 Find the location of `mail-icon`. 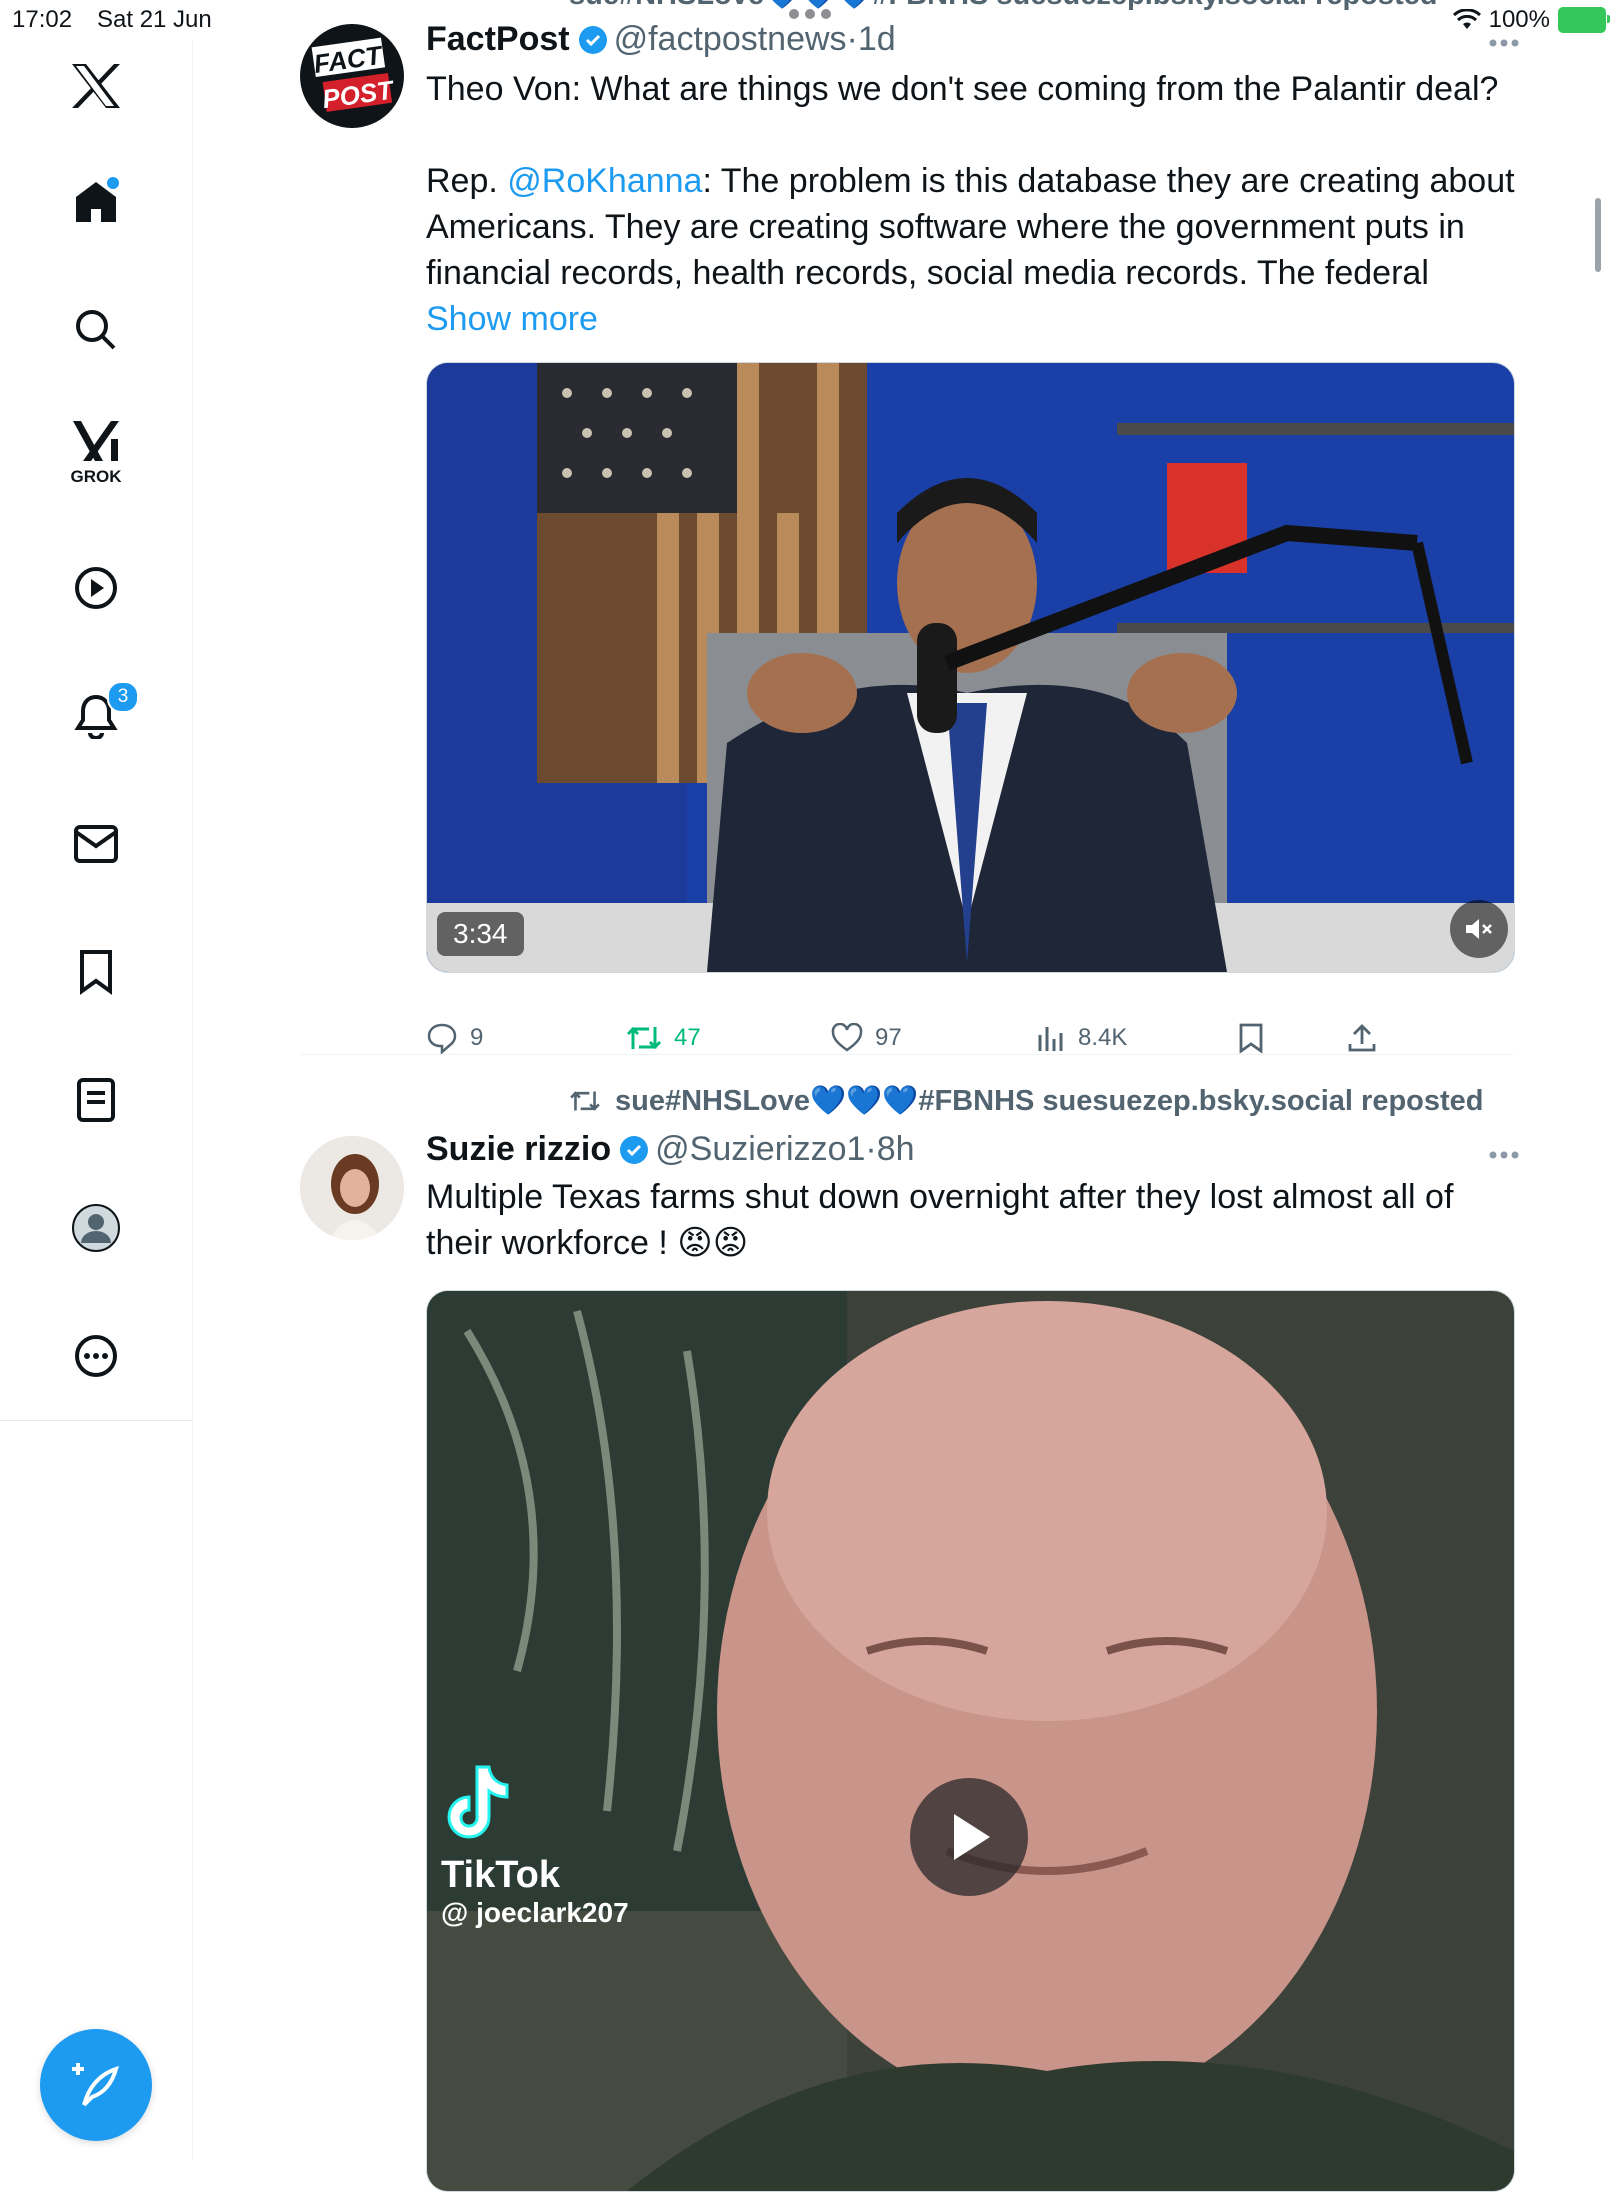

mail-icon is located at coordinates (96, 844).